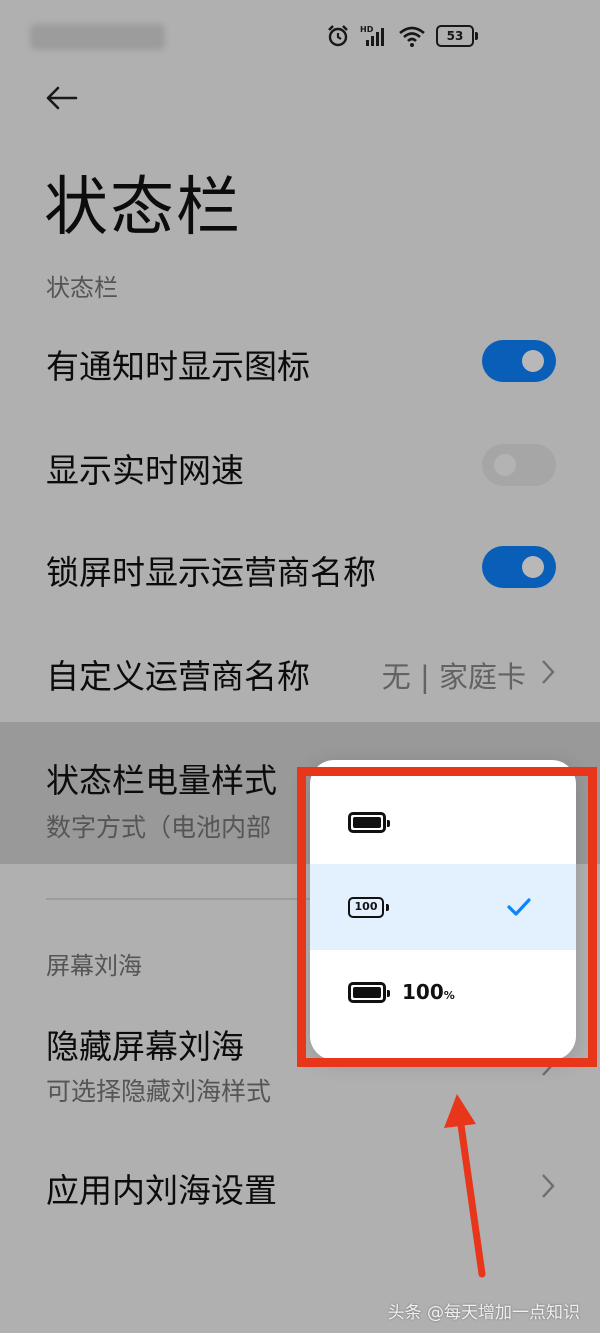 This screenshot has height=1333, width=600. What do you see at coordinates (447, 917) in the screenshot?
I see `annotation-highlight-box` at bounding box center [447, 917].